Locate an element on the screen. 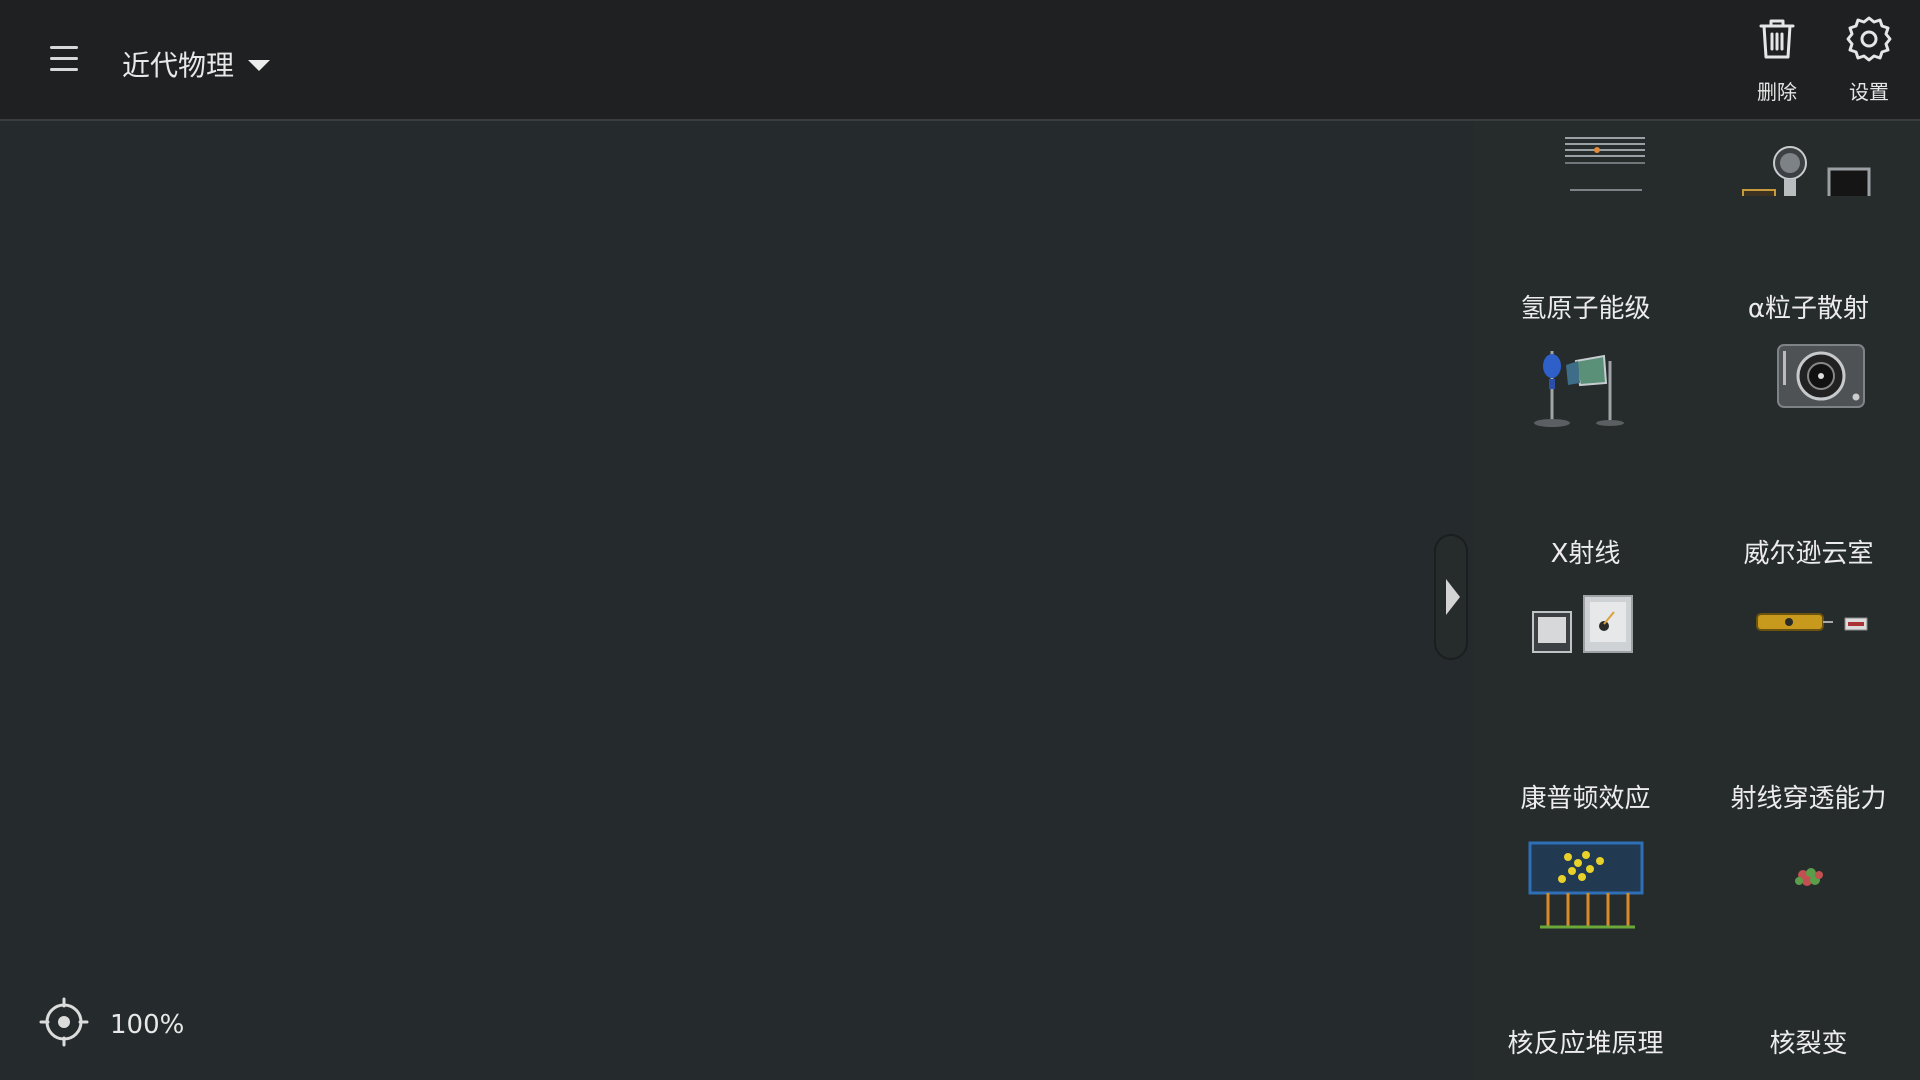 This screenshot has height=1080, width=1920. top-bar: 近代物理 删除 设置 is located at coordinates (960, 60).